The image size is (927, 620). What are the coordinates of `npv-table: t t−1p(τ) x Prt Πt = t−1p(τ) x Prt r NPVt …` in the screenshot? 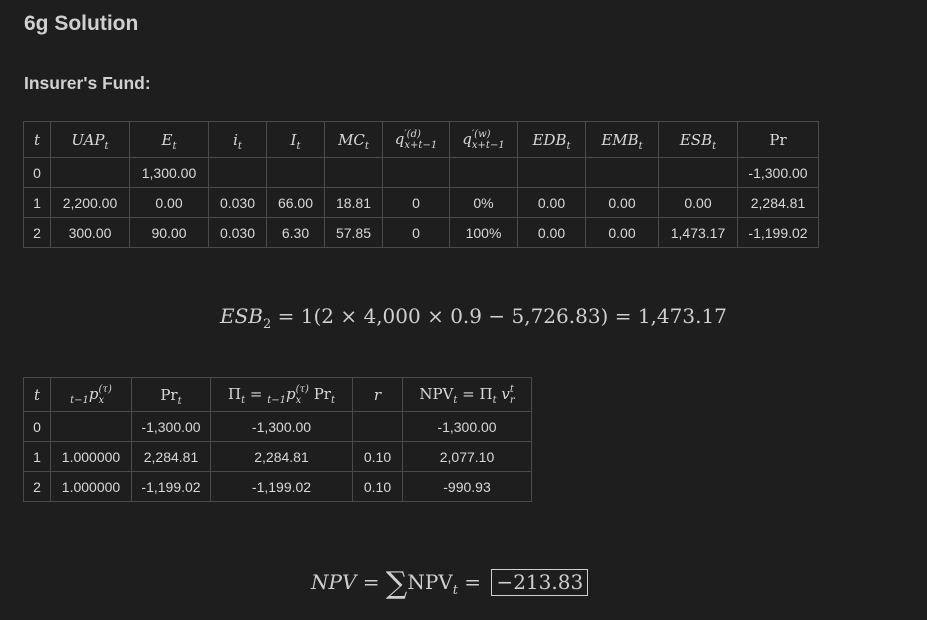 It's located at (277, 439).